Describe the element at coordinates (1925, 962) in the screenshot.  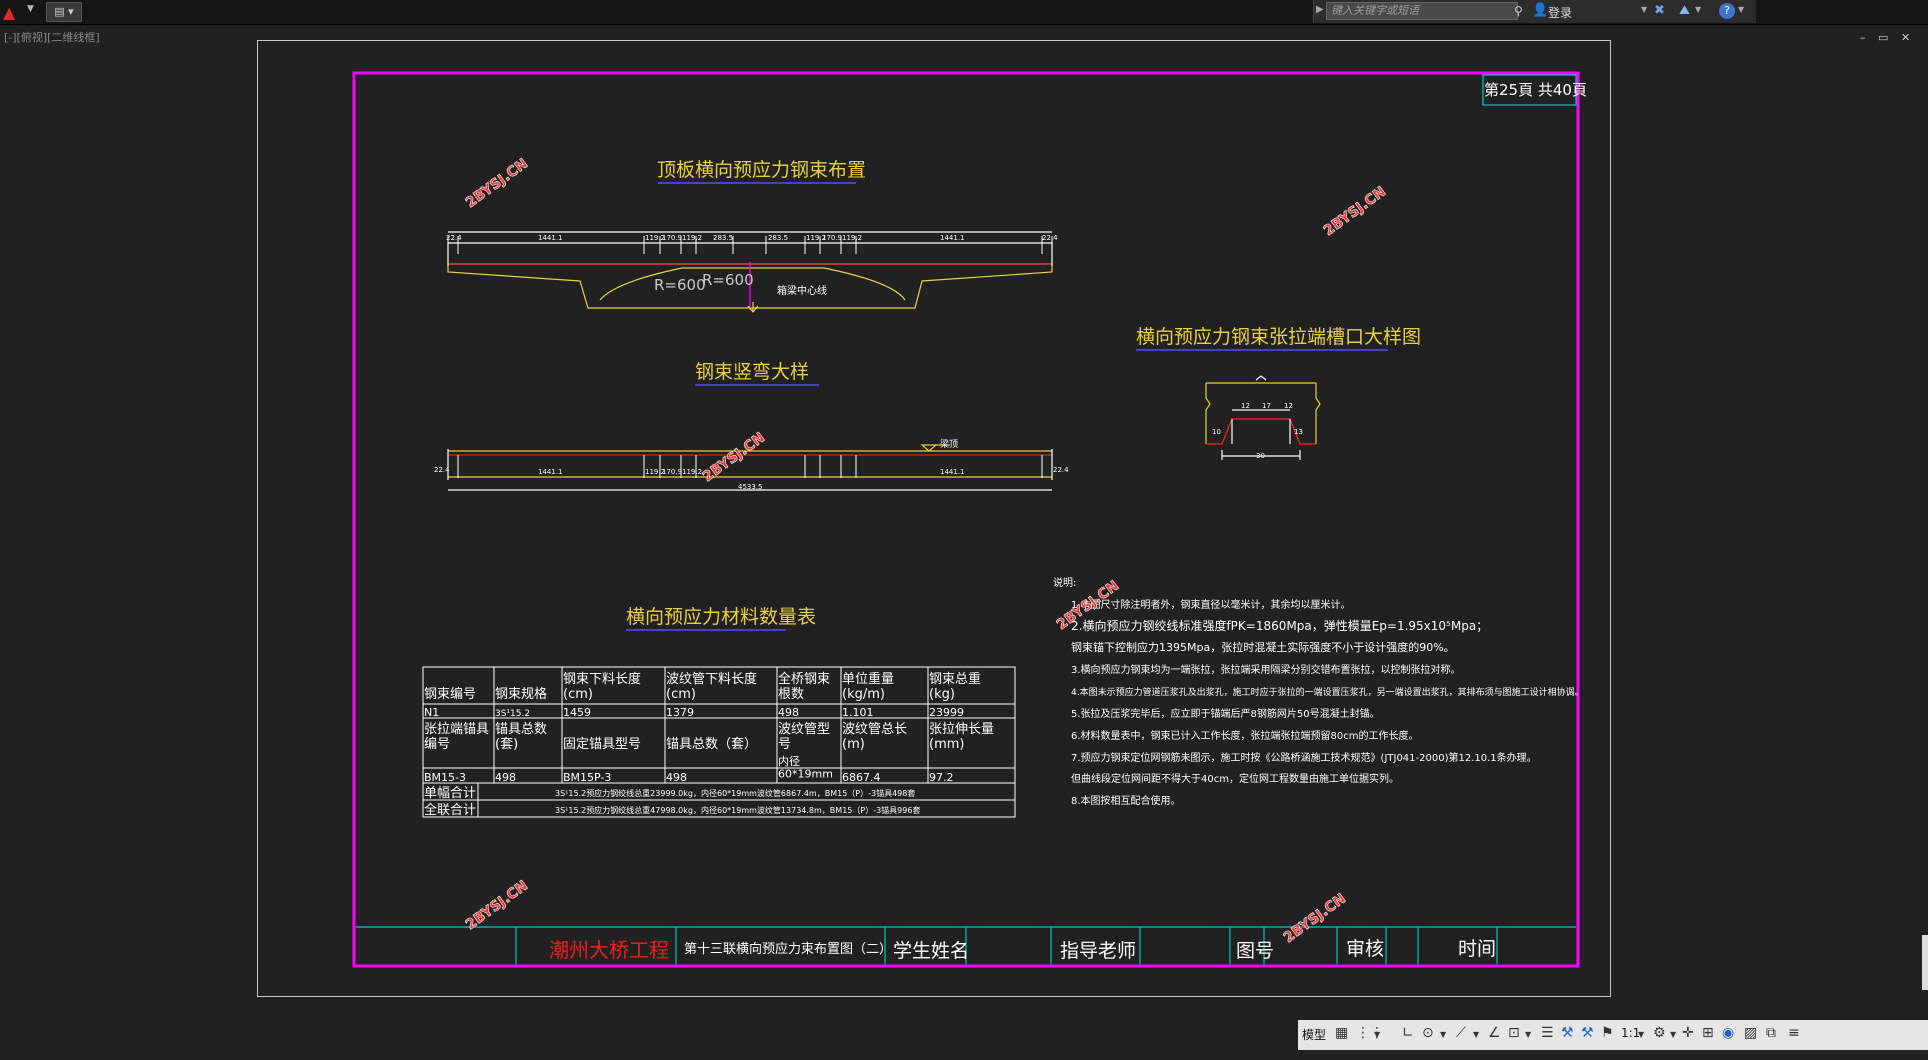
I see `viewcube-edge` at that location.